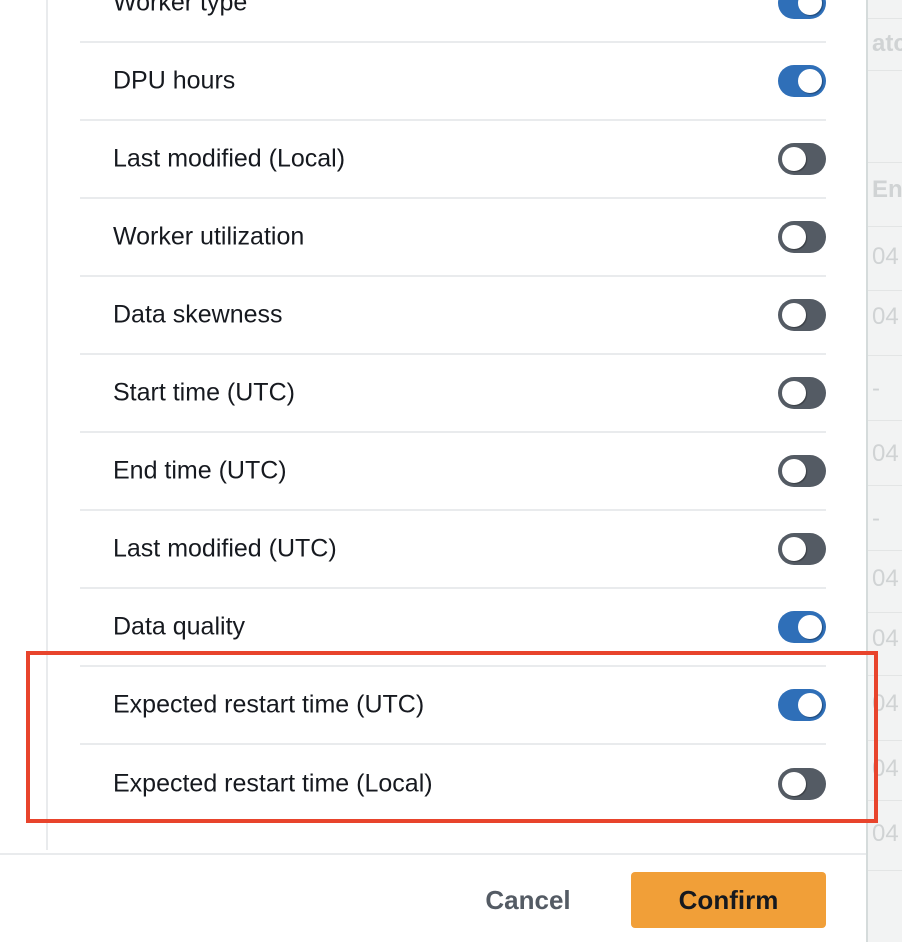 This screenshot has height=942, width=902. I want to click on column-toggle-row: Data skewness, so click(453, 316).